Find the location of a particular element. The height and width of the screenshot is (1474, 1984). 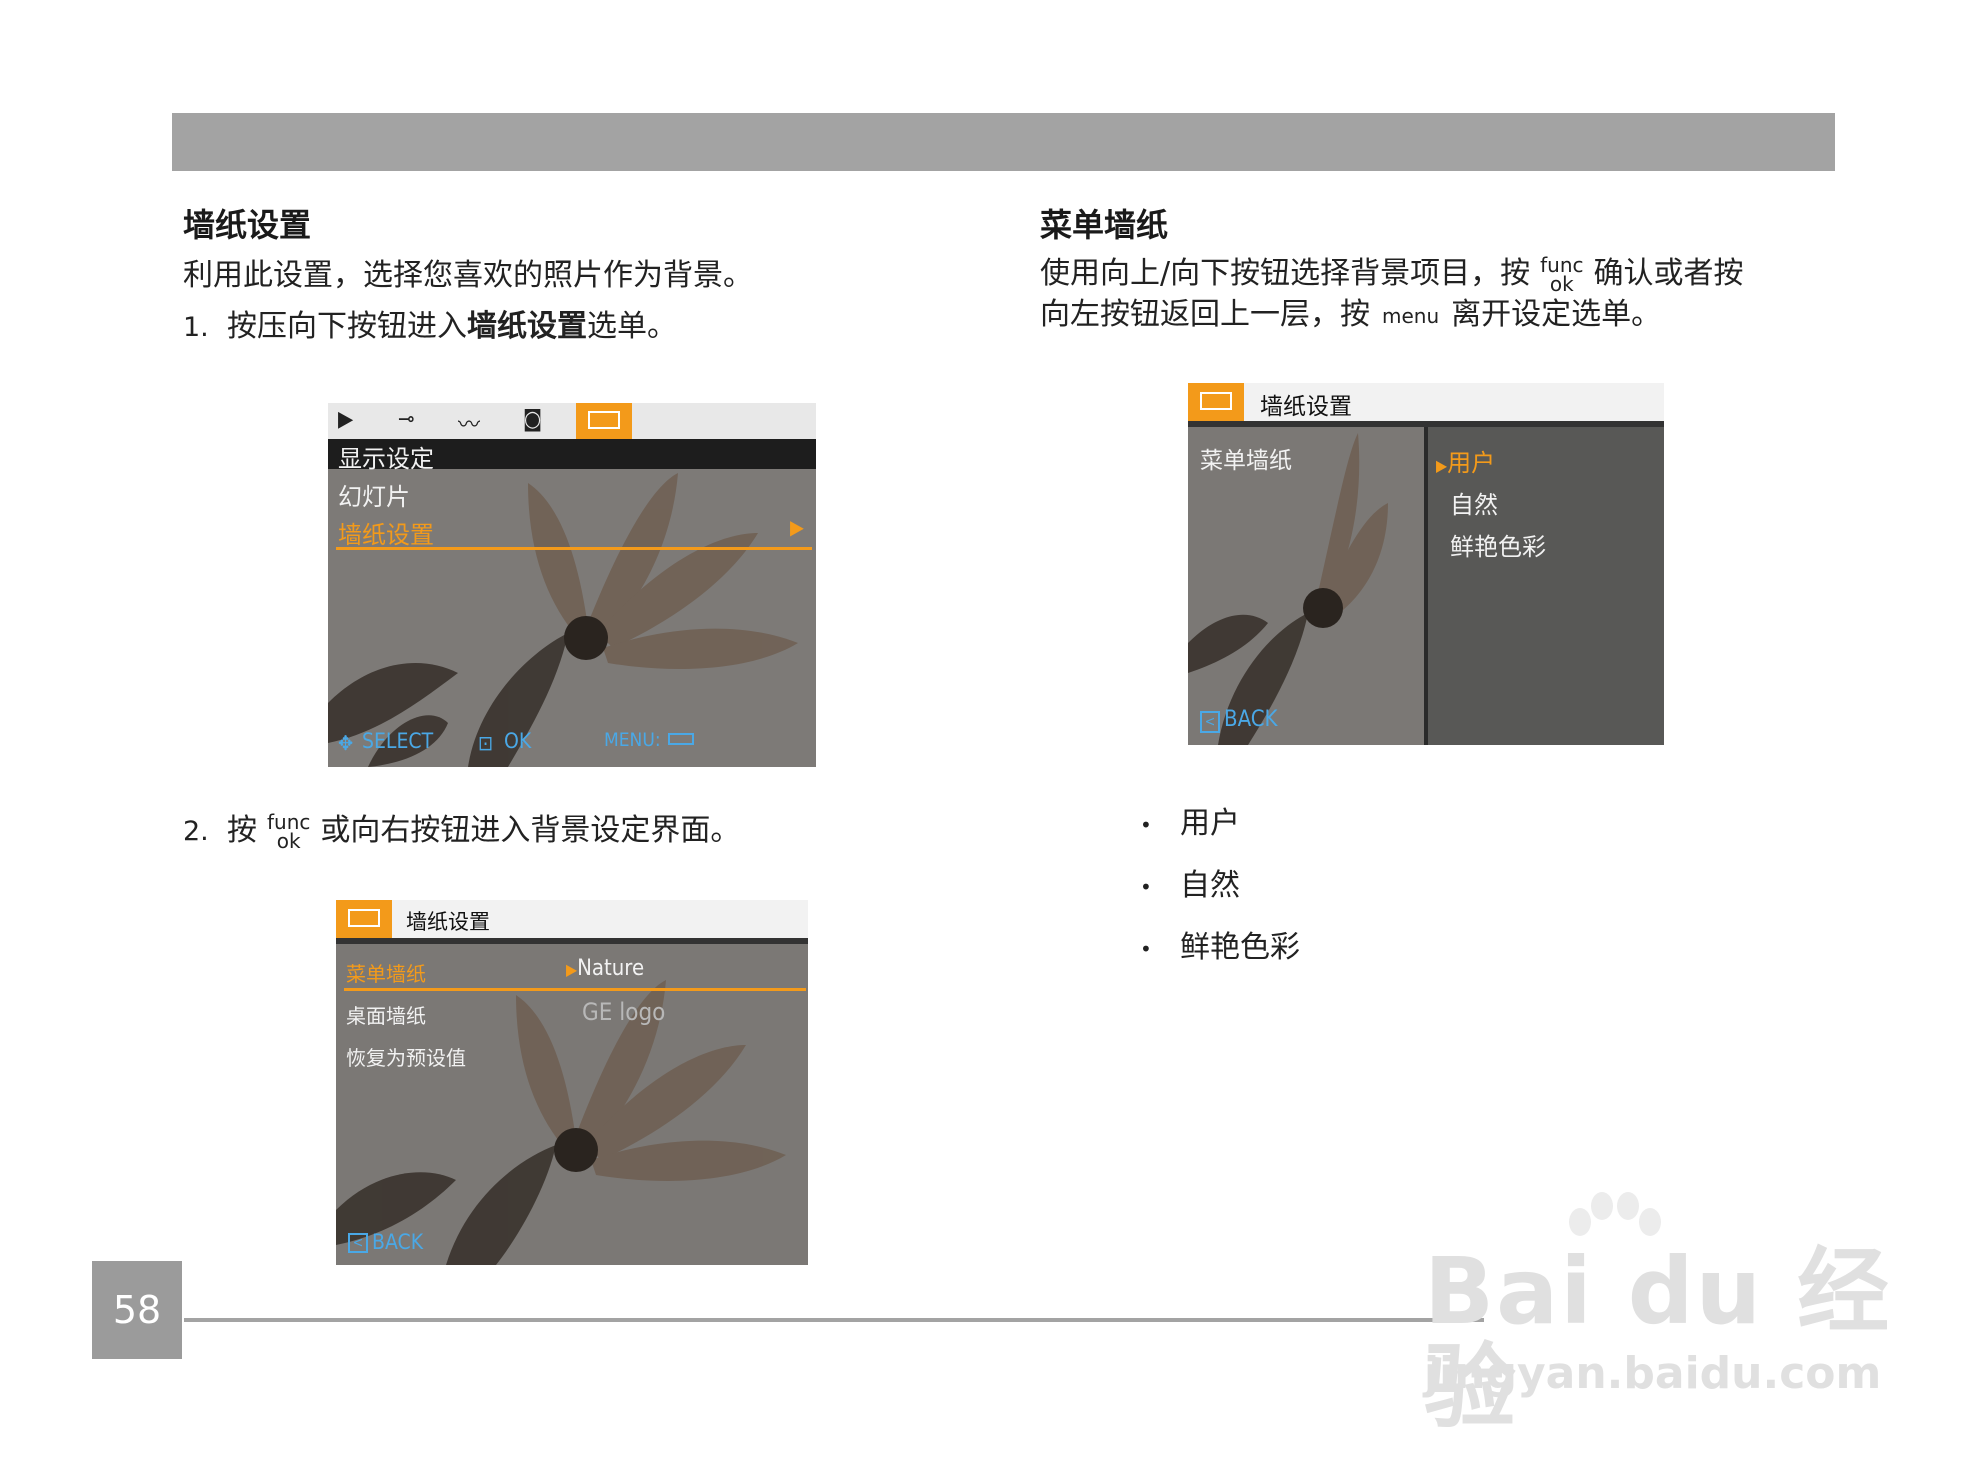

step-text: 按压向下按钮进入 is located at coordinates (347, 326).